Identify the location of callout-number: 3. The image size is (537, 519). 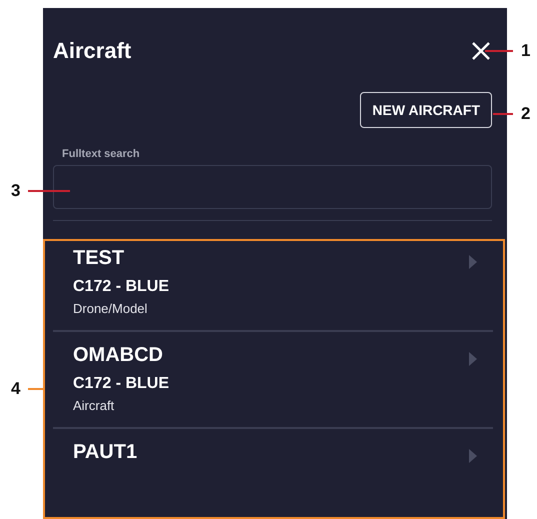
(15, 190).